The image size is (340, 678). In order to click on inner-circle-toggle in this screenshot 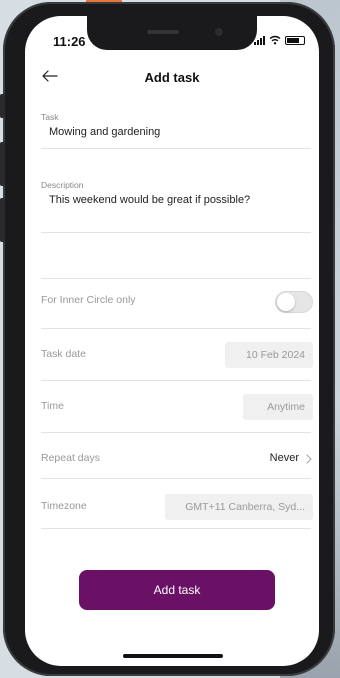, I will do `click(294, 302)`.